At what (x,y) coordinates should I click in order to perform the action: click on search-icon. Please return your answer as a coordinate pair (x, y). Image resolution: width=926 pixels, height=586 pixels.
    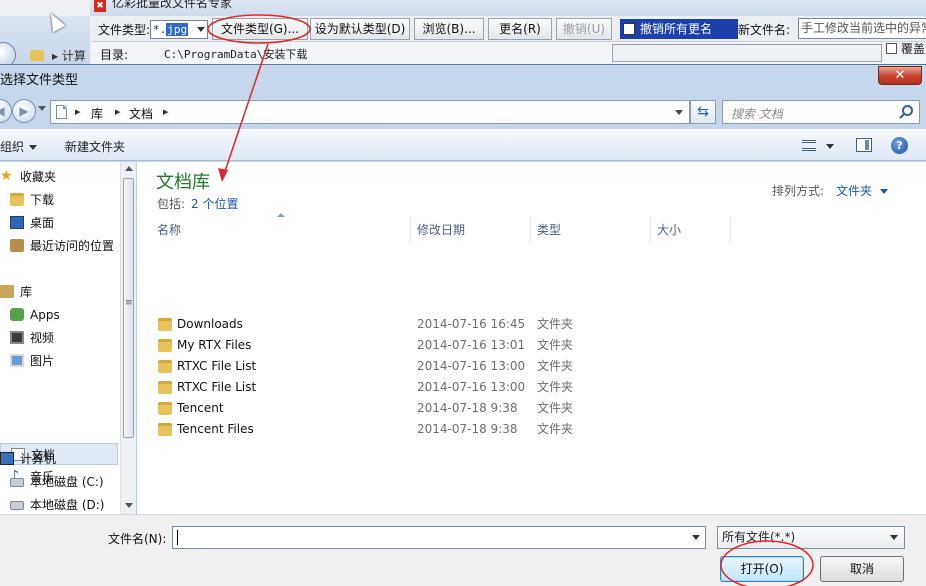
    Looking at the image, I should click on (907, 110).